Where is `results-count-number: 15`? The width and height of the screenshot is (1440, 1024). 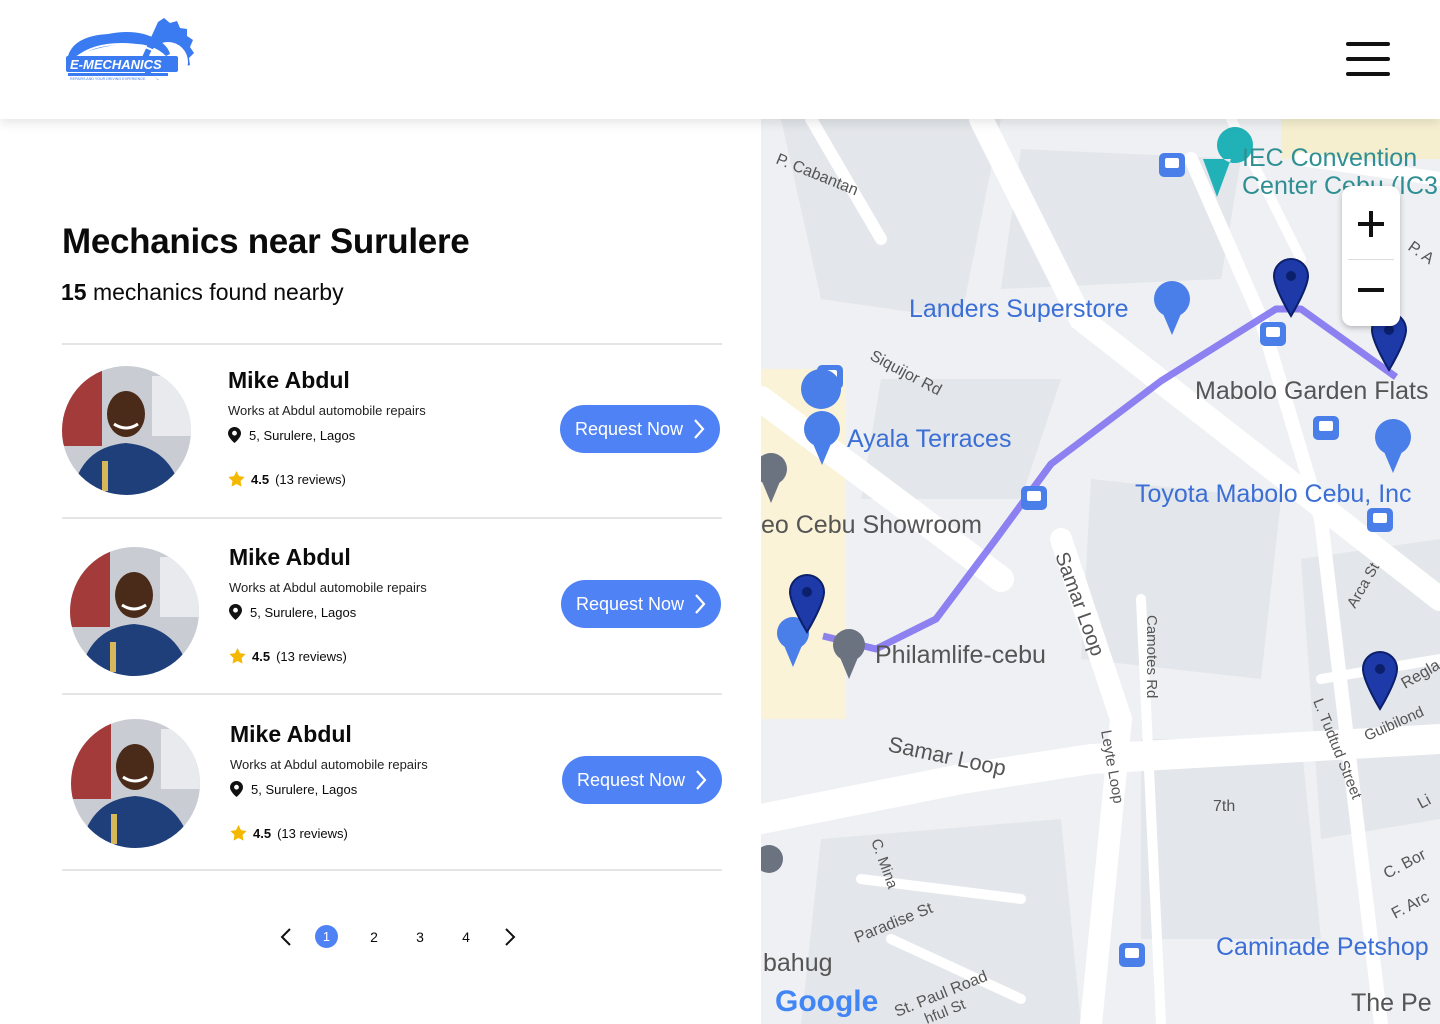
results-count-number: 15 is located at coordinates (74, 292).